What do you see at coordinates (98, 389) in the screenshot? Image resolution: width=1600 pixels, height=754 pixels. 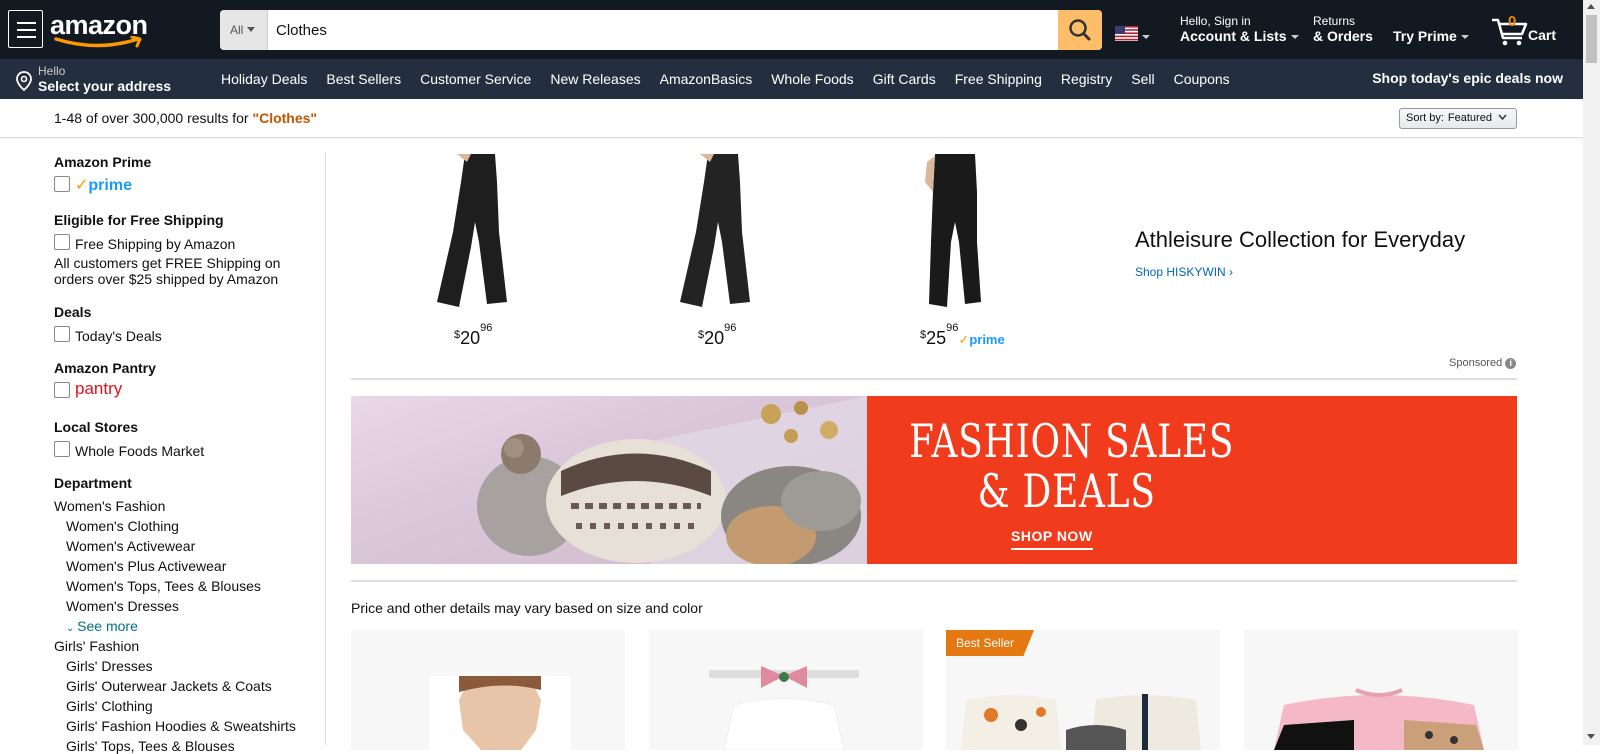 I see `pantry-logo: pantry` at bounding box center [98, 389].